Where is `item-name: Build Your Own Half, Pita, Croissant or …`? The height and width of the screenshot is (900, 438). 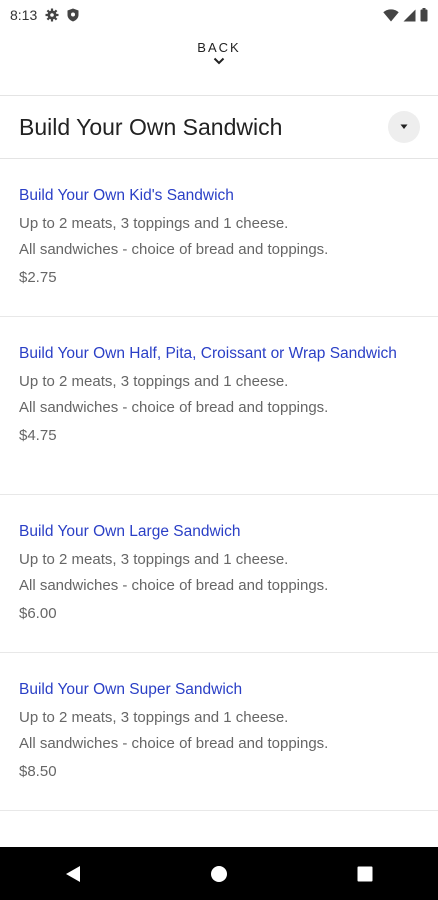
item-name: Build Your Own Half, Pita, Croissant or … is located at coordinates (219, 354).